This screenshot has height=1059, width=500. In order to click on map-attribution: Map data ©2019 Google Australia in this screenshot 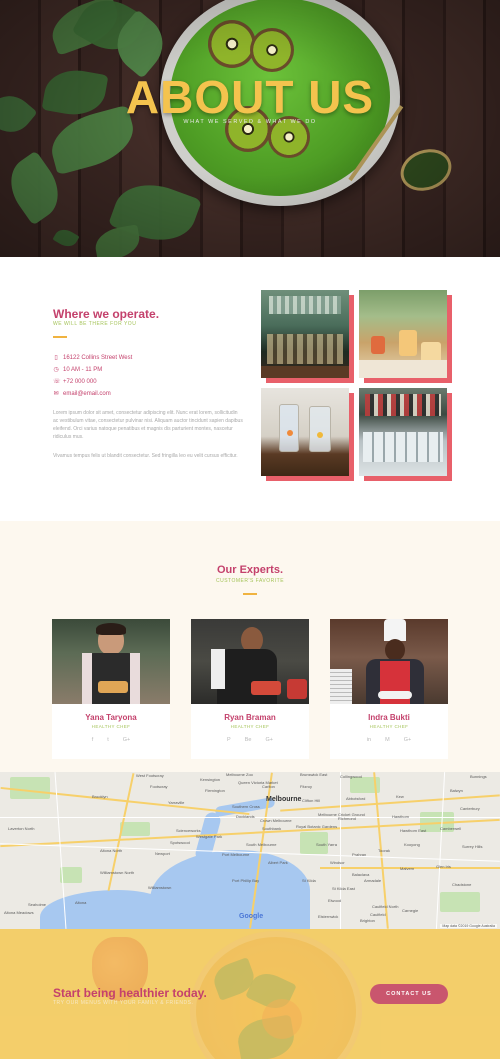, I will do `click(468, 926)`.